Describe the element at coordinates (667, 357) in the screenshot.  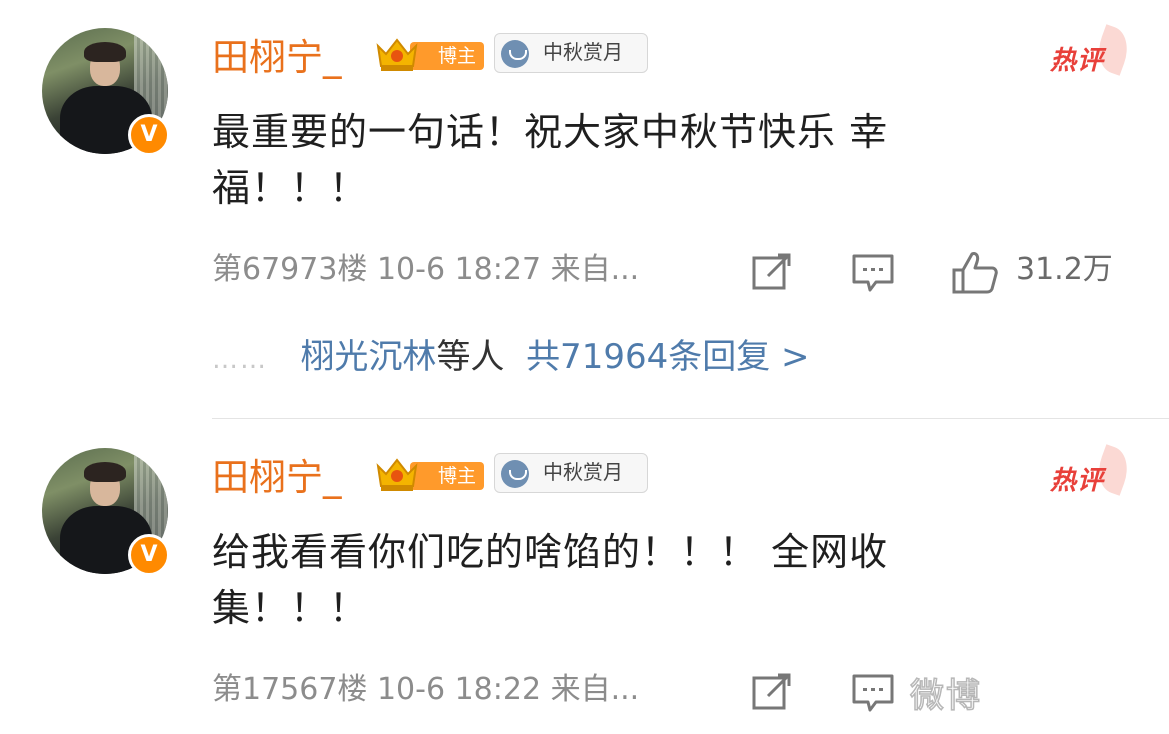
I see `reply-total: 共71964条回复 >` at that location.